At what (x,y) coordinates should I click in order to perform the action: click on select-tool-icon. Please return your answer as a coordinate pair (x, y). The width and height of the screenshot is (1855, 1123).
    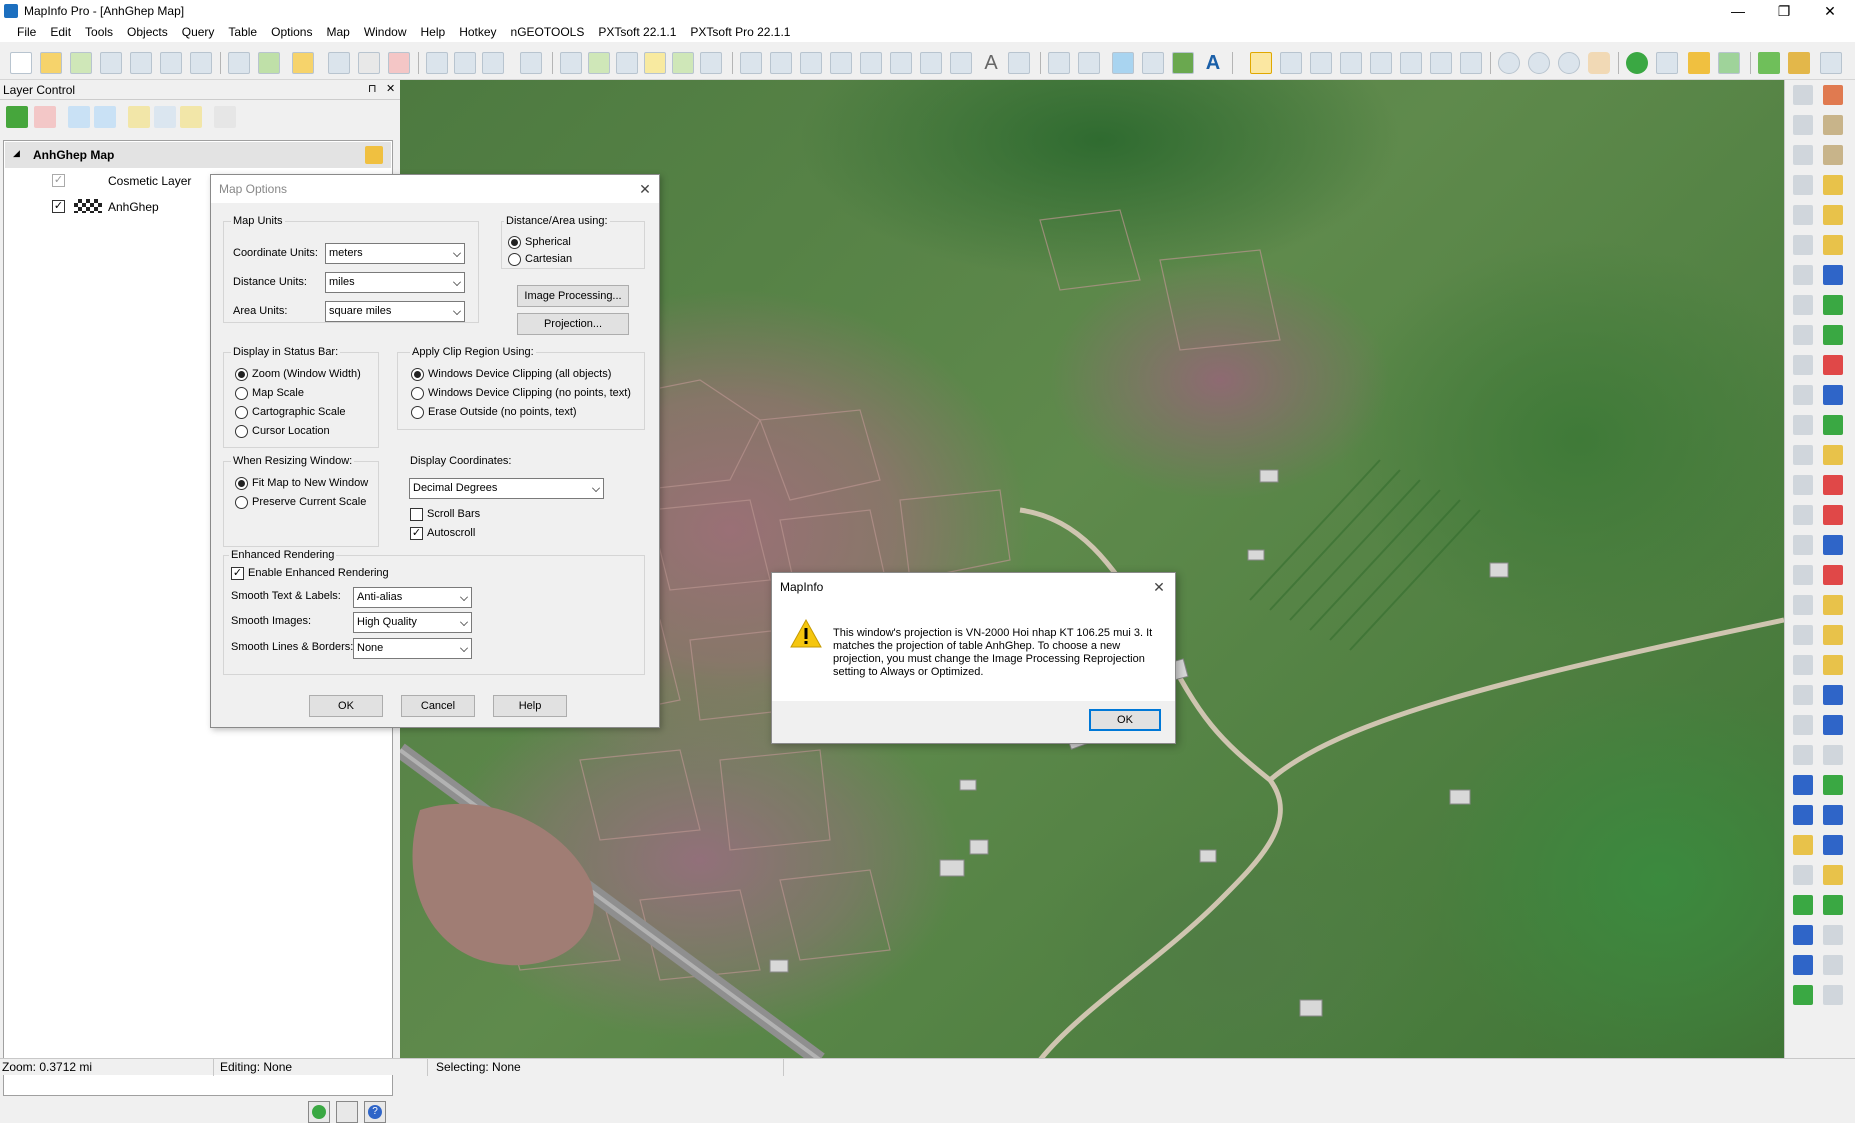
    Looking at the image, I should click on (1261, 63).